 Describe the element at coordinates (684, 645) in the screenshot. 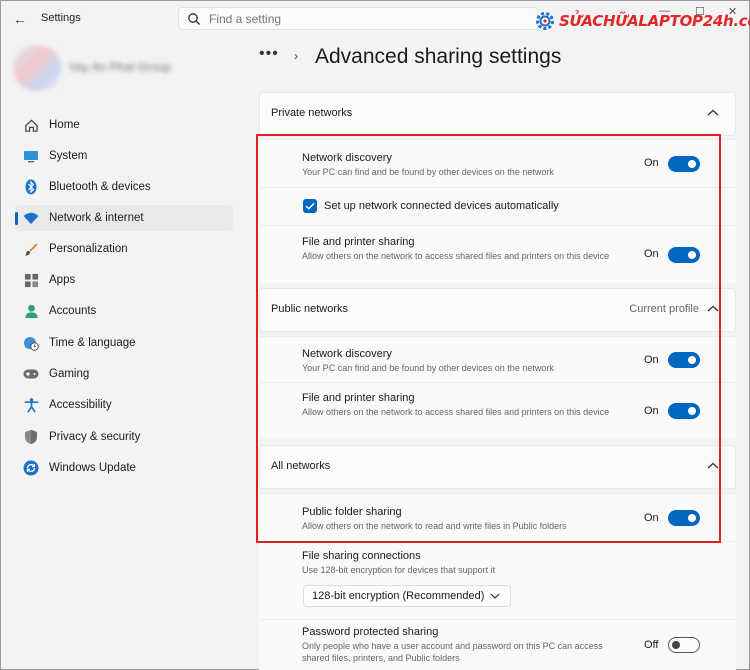

I see `password-protected-sharing-toggle` at that location.